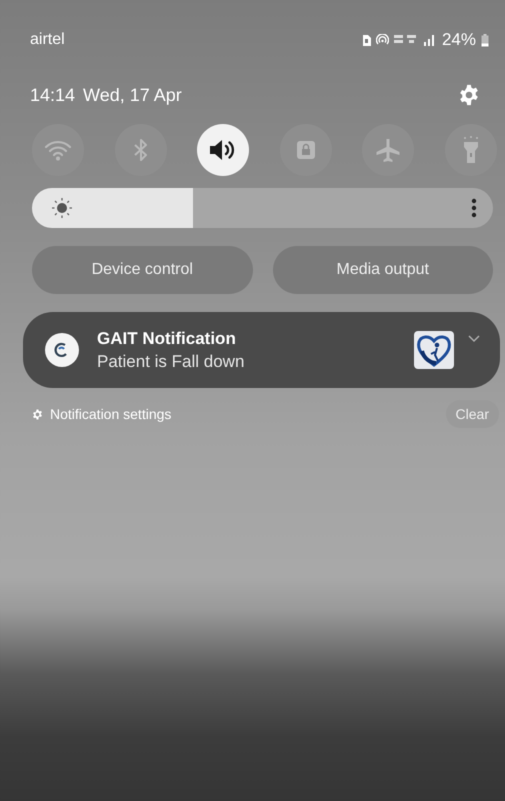 The height and width of the screenshot is (801, 505). Describe the element at coordinates (474, 339) in the screenshot. I see `chevron-icon` at that location.